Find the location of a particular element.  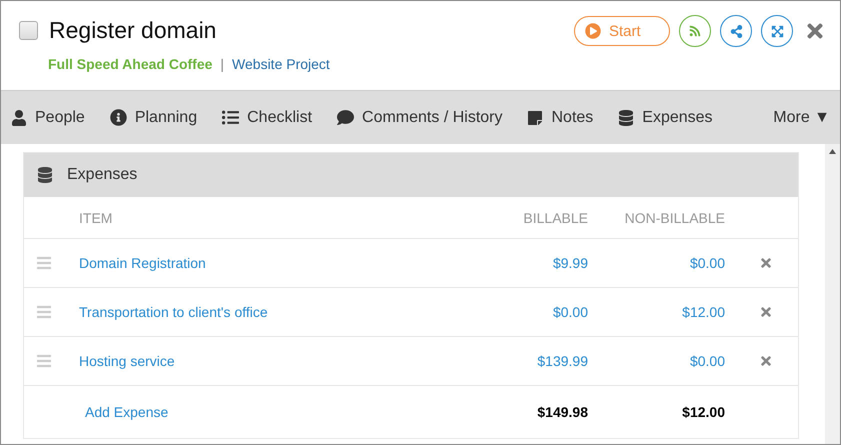

project-link: Website Project is located at coordinates (281, 64).